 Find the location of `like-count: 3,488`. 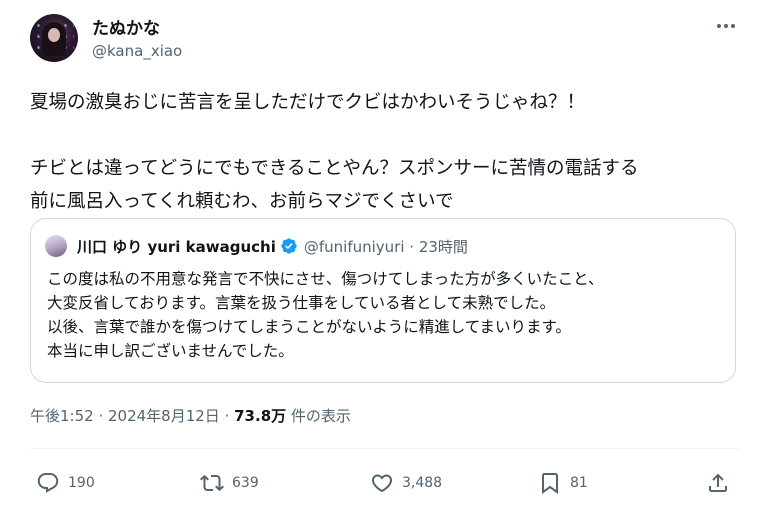

like-count: 3,488 is located at coordinates (422, 483).